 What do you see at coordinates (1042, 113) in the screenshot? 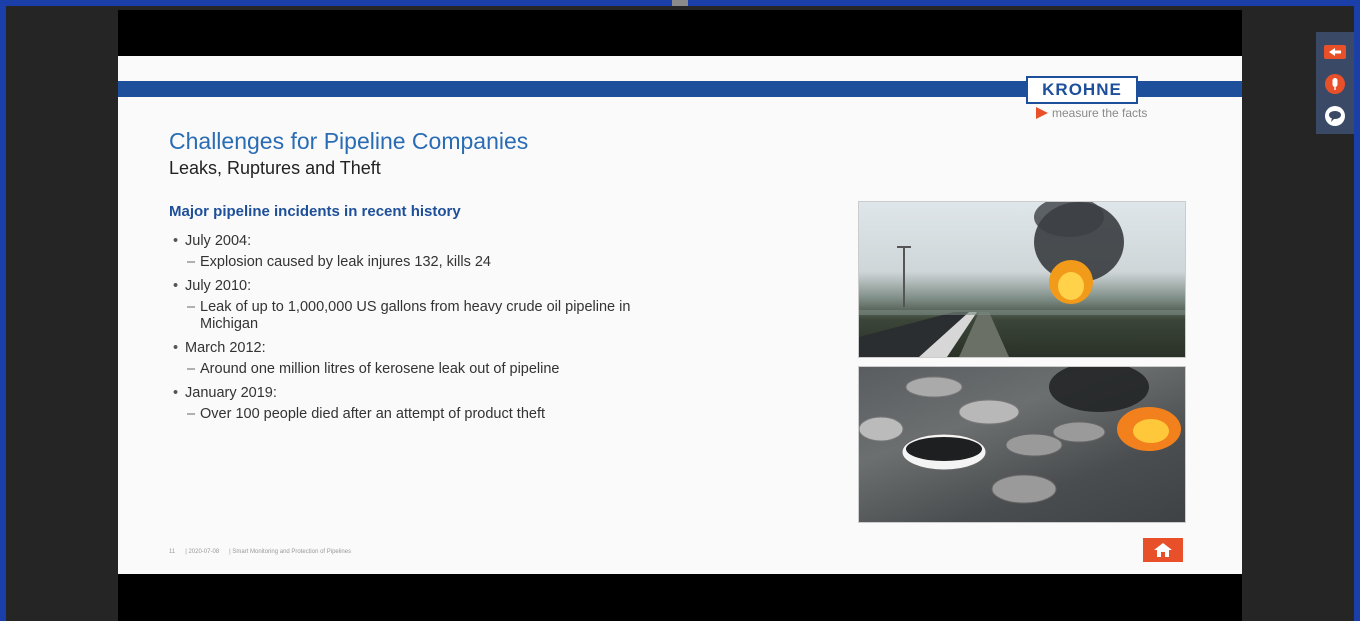
I see `arrow-icon` at bounding box center [1042, 113].